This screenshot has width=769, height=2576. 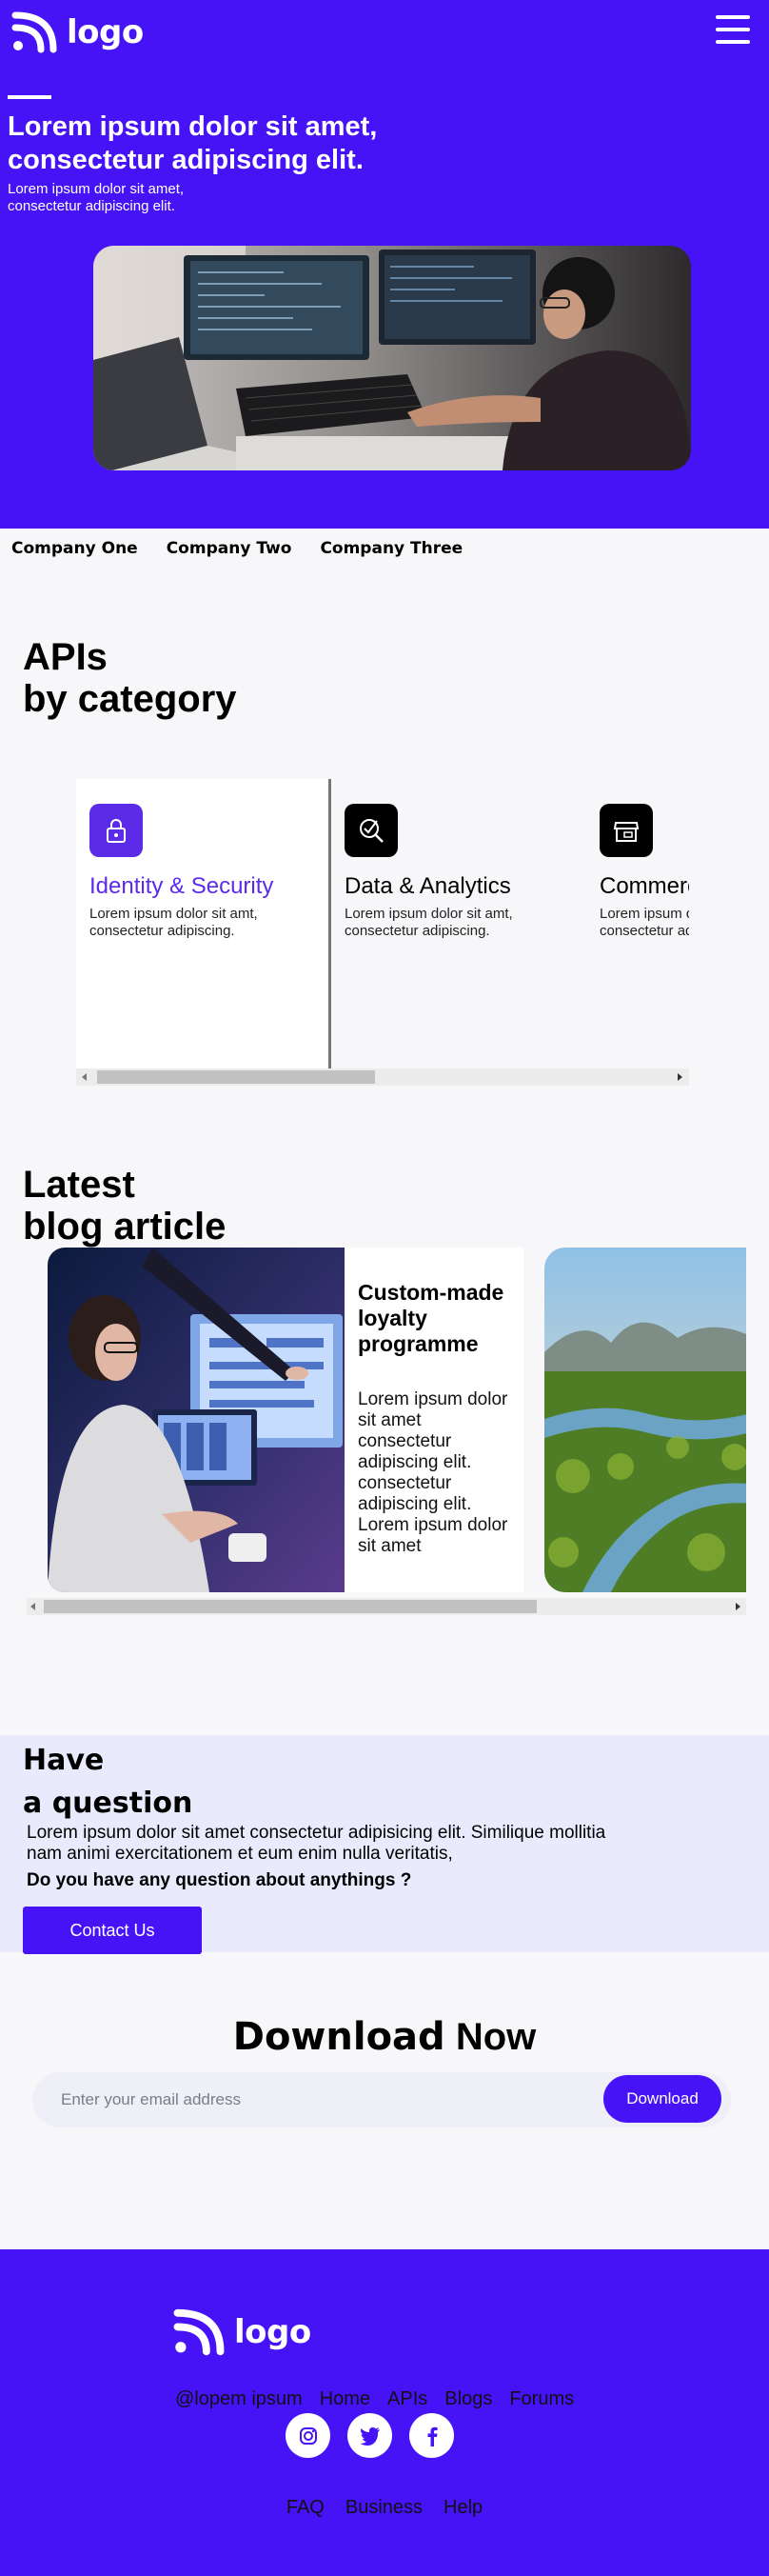 I want to click on footer: logo @lopem ipsum Home APIs Blogs Forums, so click(x=384, y=2412).